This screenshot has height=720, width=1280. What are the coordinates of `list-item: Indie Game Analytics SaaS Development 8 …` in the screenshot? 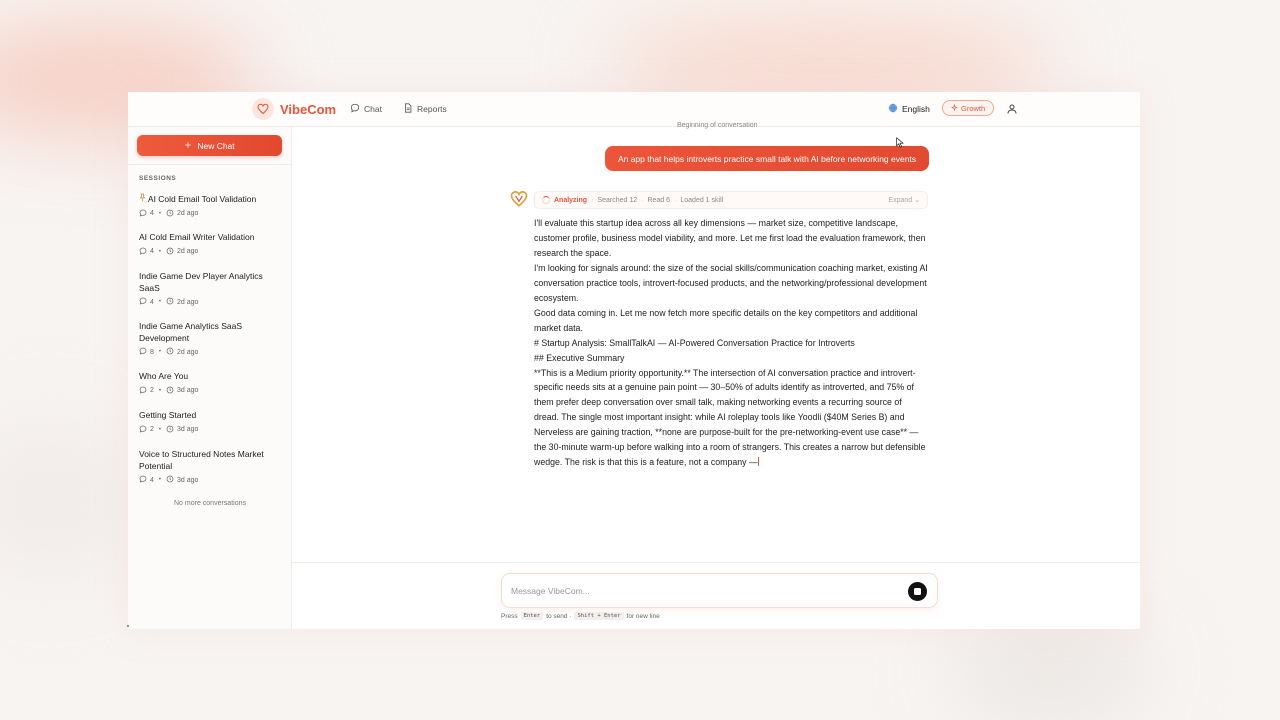 It's located at (211, 339).